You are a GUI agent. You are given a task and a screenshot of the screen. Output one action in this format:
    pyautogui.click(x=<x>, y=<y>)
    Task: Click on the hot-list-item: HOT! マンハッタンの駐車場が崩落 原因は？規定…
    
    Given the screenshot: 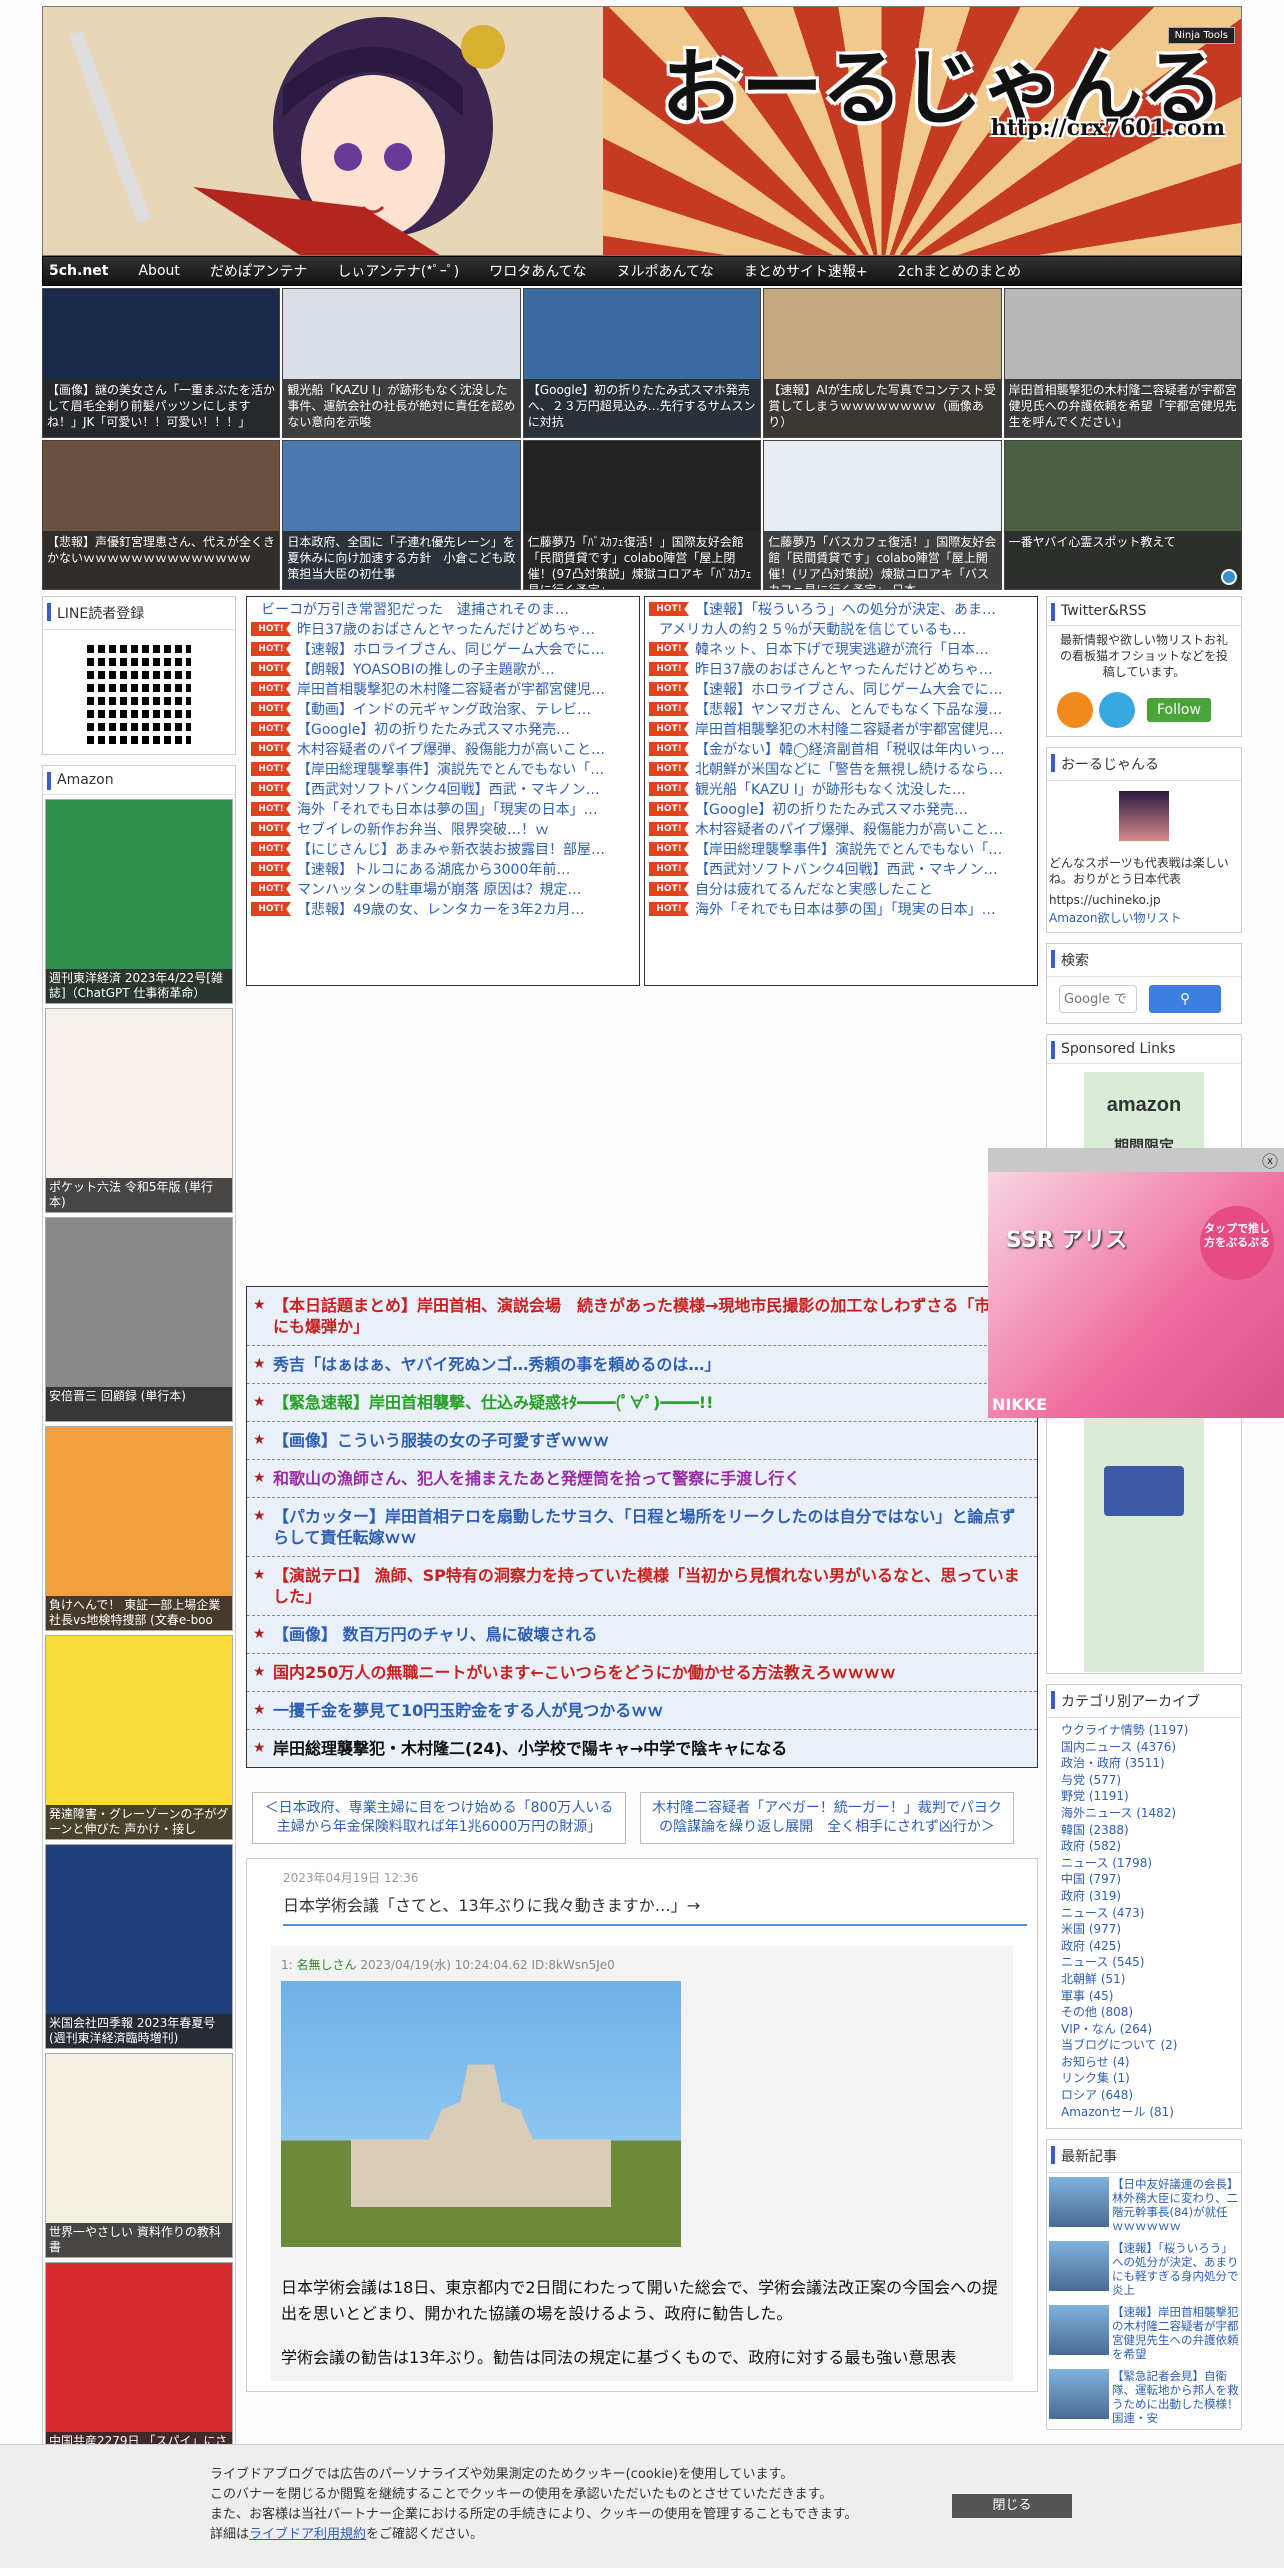 What is the action you would take?
    pyautogui.click(x=443, y=889)
    